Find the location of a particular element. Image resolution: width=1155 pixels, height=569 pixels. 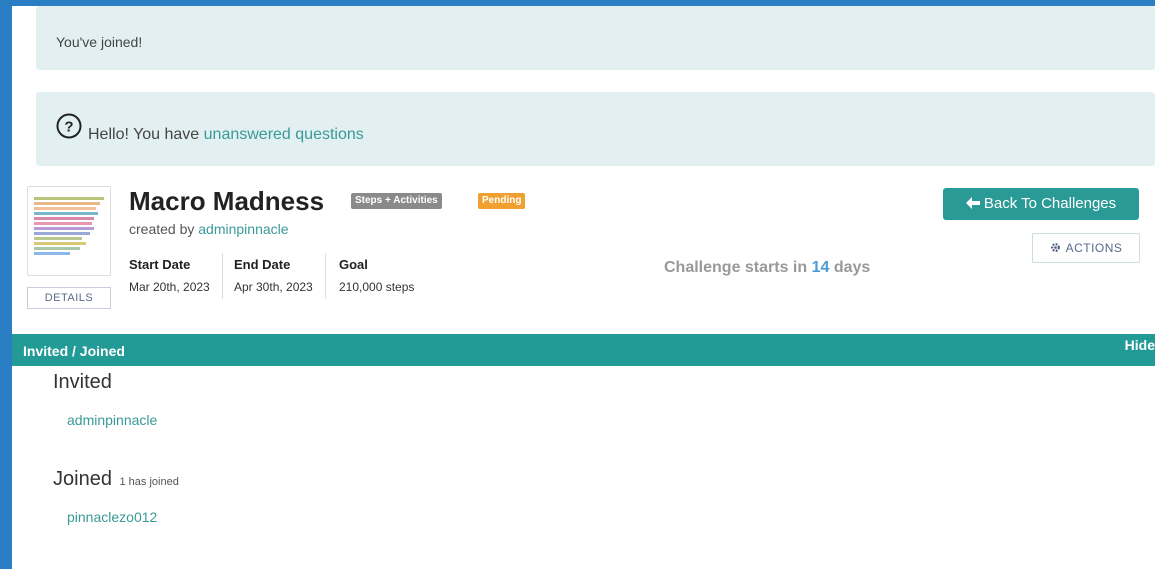

creator-line: created by adminpinnacle is located at coordinates (209, 229).